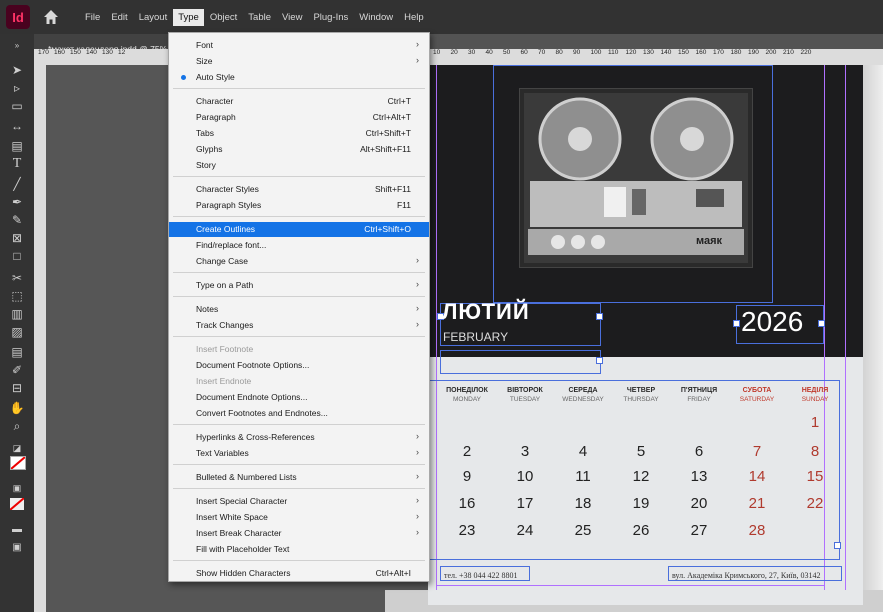 Image resolution: width=883 pixels, height=612 pixels. I want to click on ruler-tick-label: 170, so click(43, 52).